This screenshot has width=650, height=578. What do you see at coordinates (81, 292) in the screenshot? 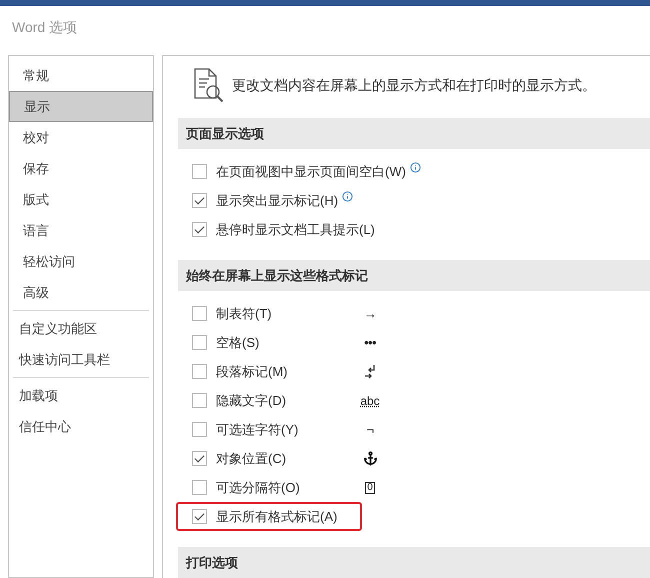
I see `sidebar-item: 高级` at bounding box center [81, 292].